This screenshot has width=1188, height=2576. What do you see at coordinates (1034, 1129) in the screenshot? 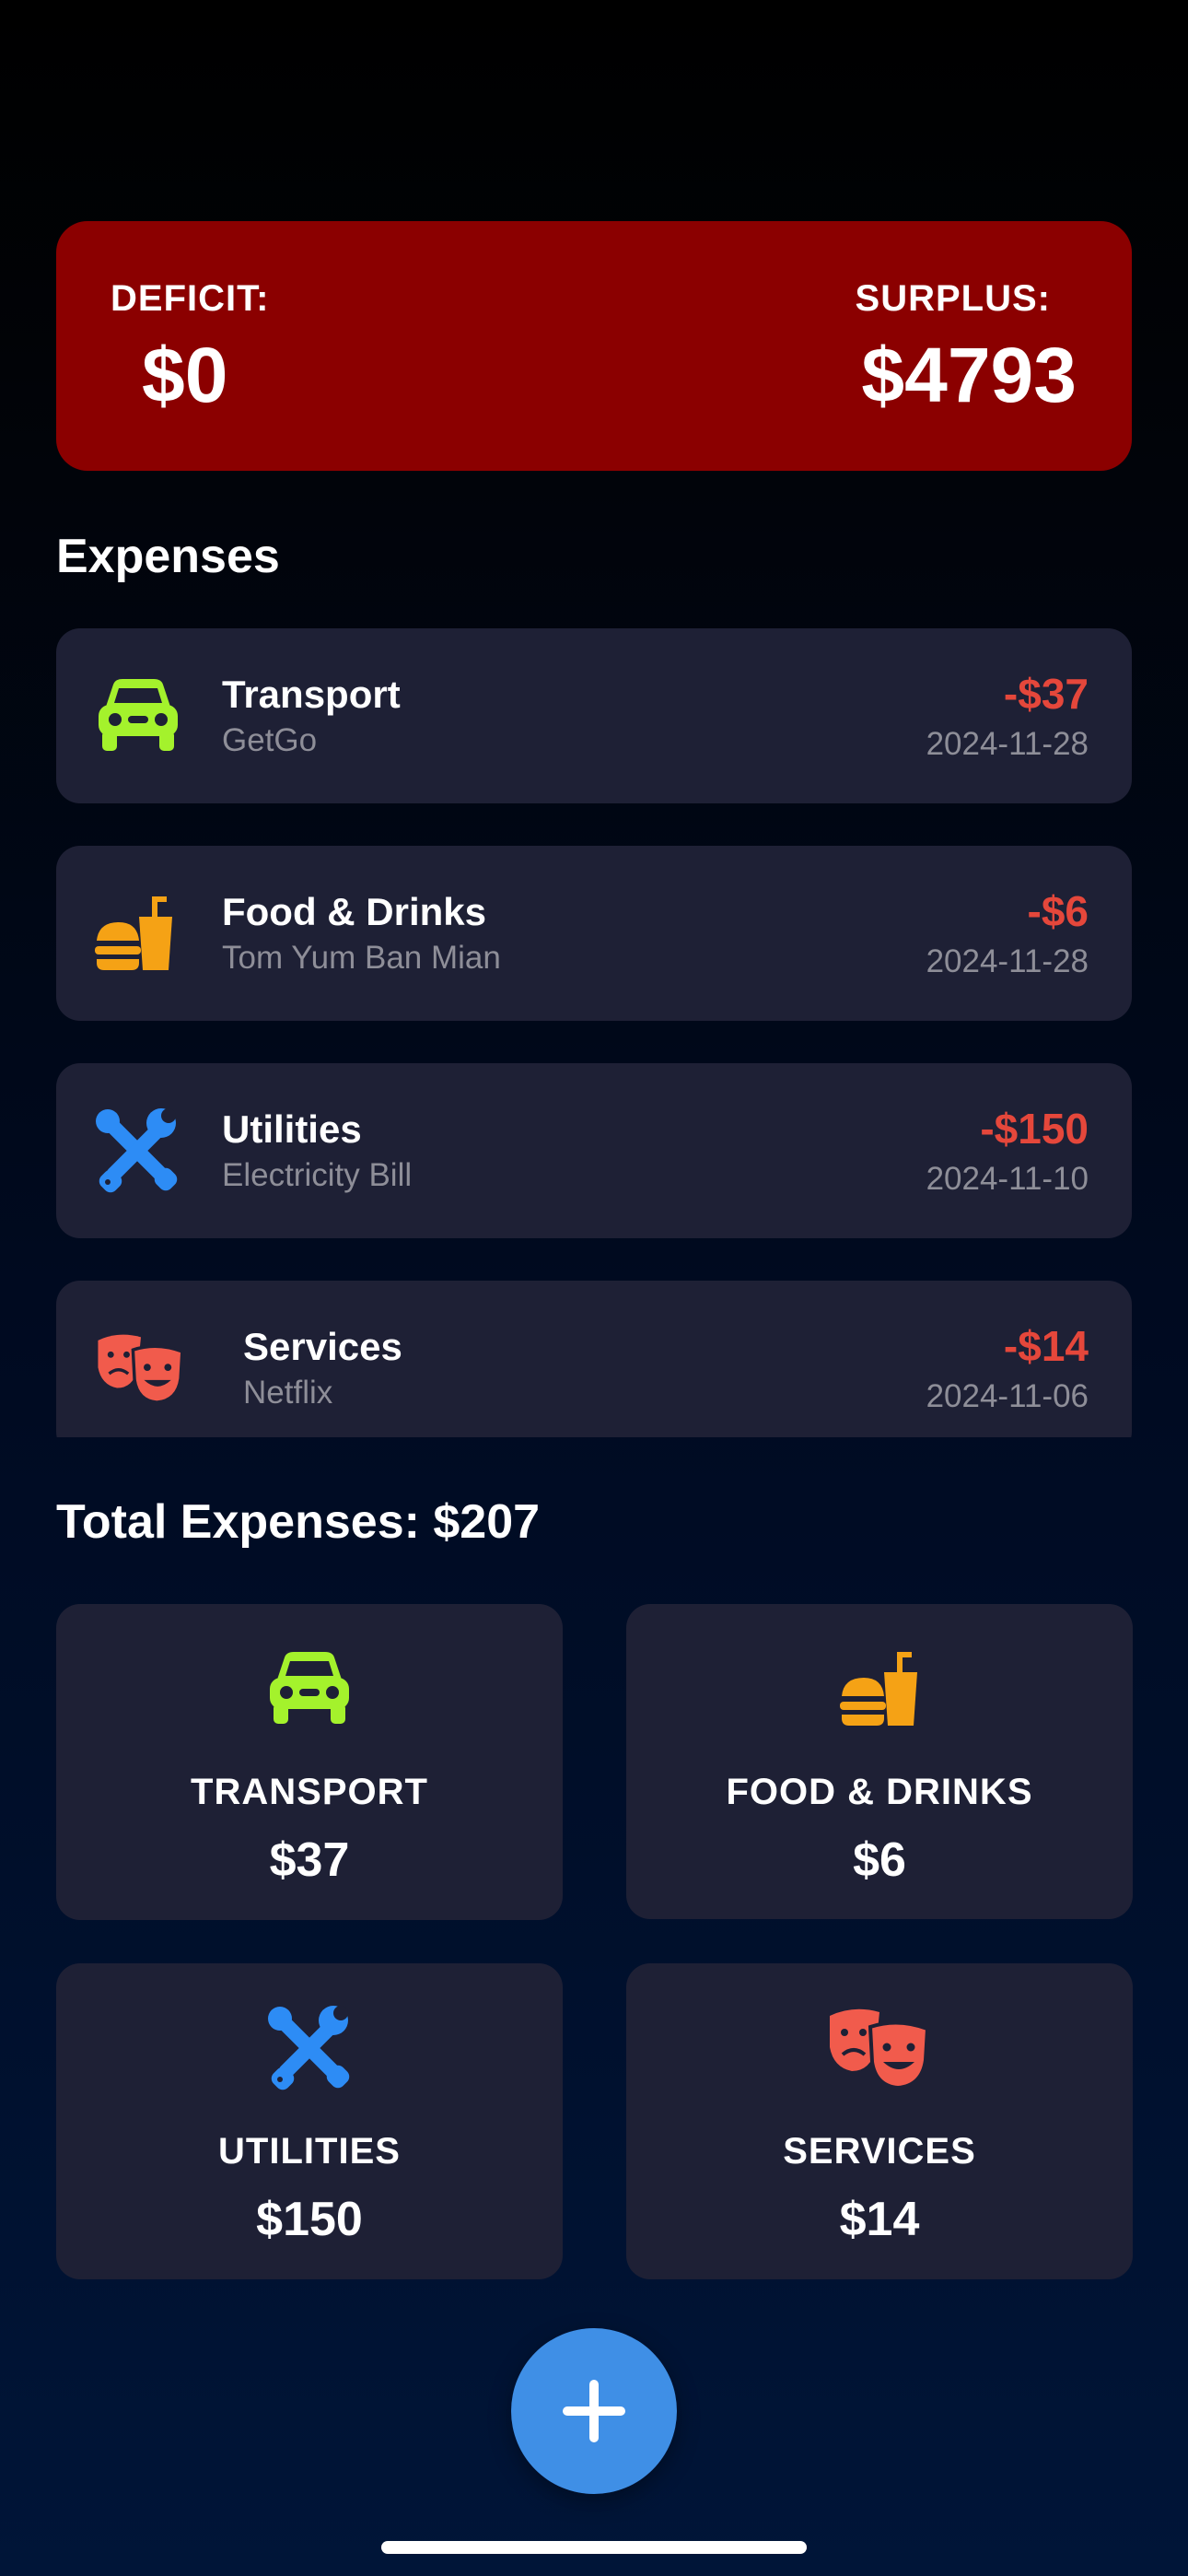
I see `expense-amount: -$150` at bounding box center [1034, 1129].